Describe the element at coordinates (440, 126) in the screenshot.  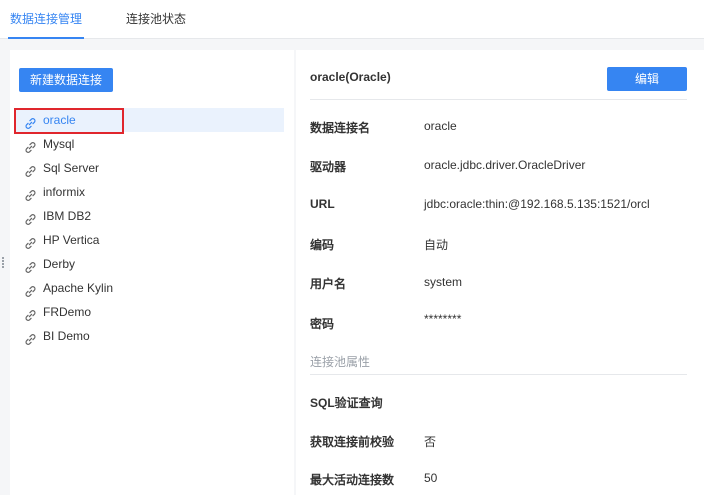
I see `connection-name-value: oracle` at that location.